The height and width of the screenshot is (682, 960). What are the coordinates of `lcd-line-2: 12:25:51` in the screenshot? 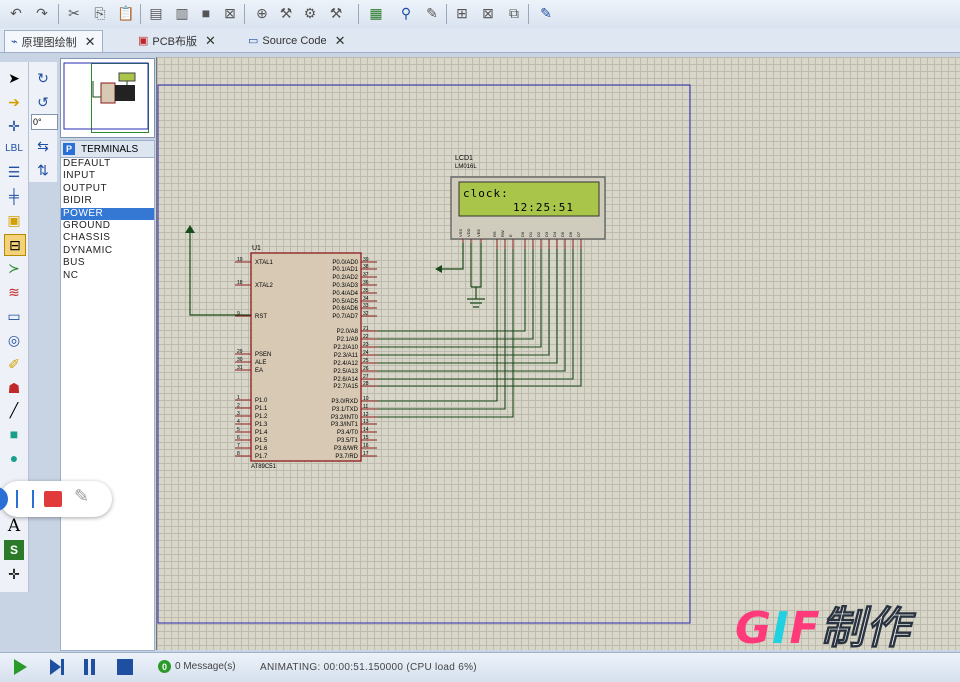 It's located at (543, 207).